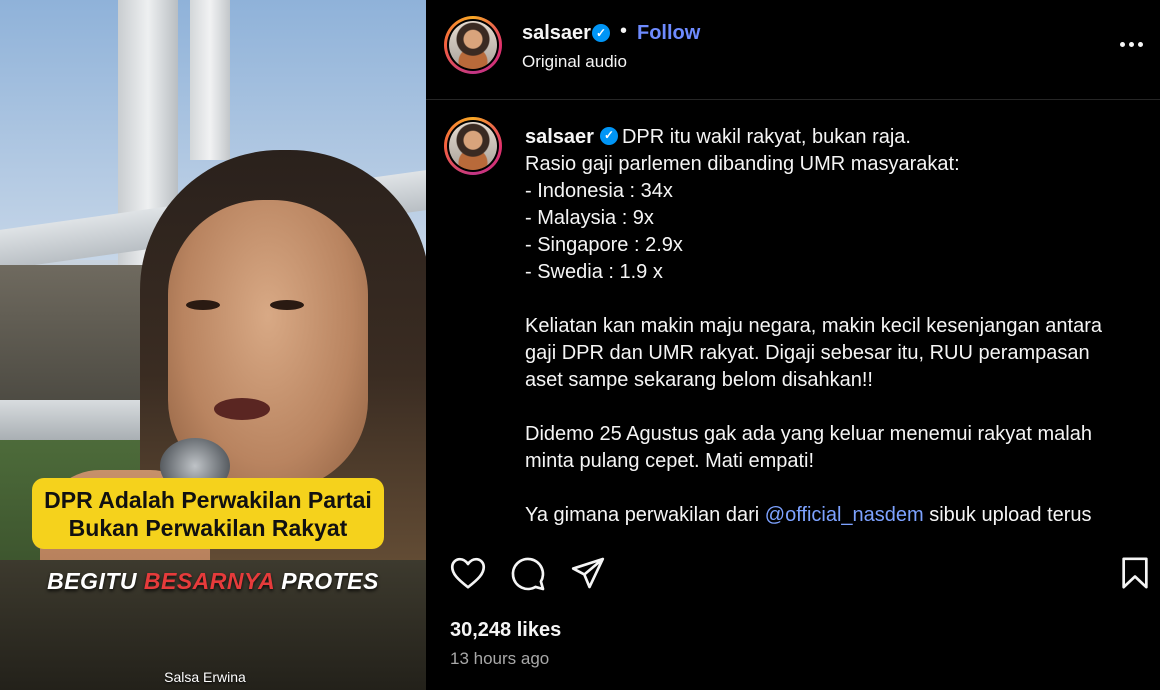 The height and width of the screenshot is (690, 1160). What do you see at coordinates (210, 80) in the screenshot?
I see `window-frame` at bounding box center [210, 80].